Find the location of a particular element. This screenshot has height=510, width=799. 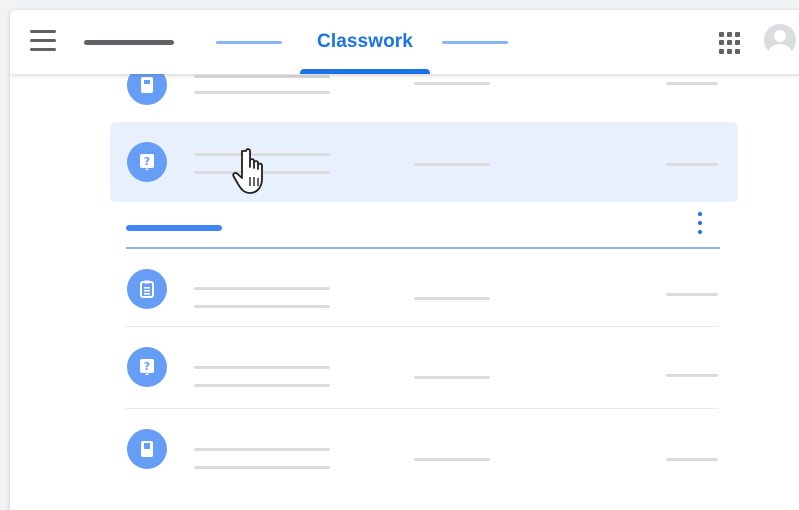

material-icon is located at coordinates (147, 449).